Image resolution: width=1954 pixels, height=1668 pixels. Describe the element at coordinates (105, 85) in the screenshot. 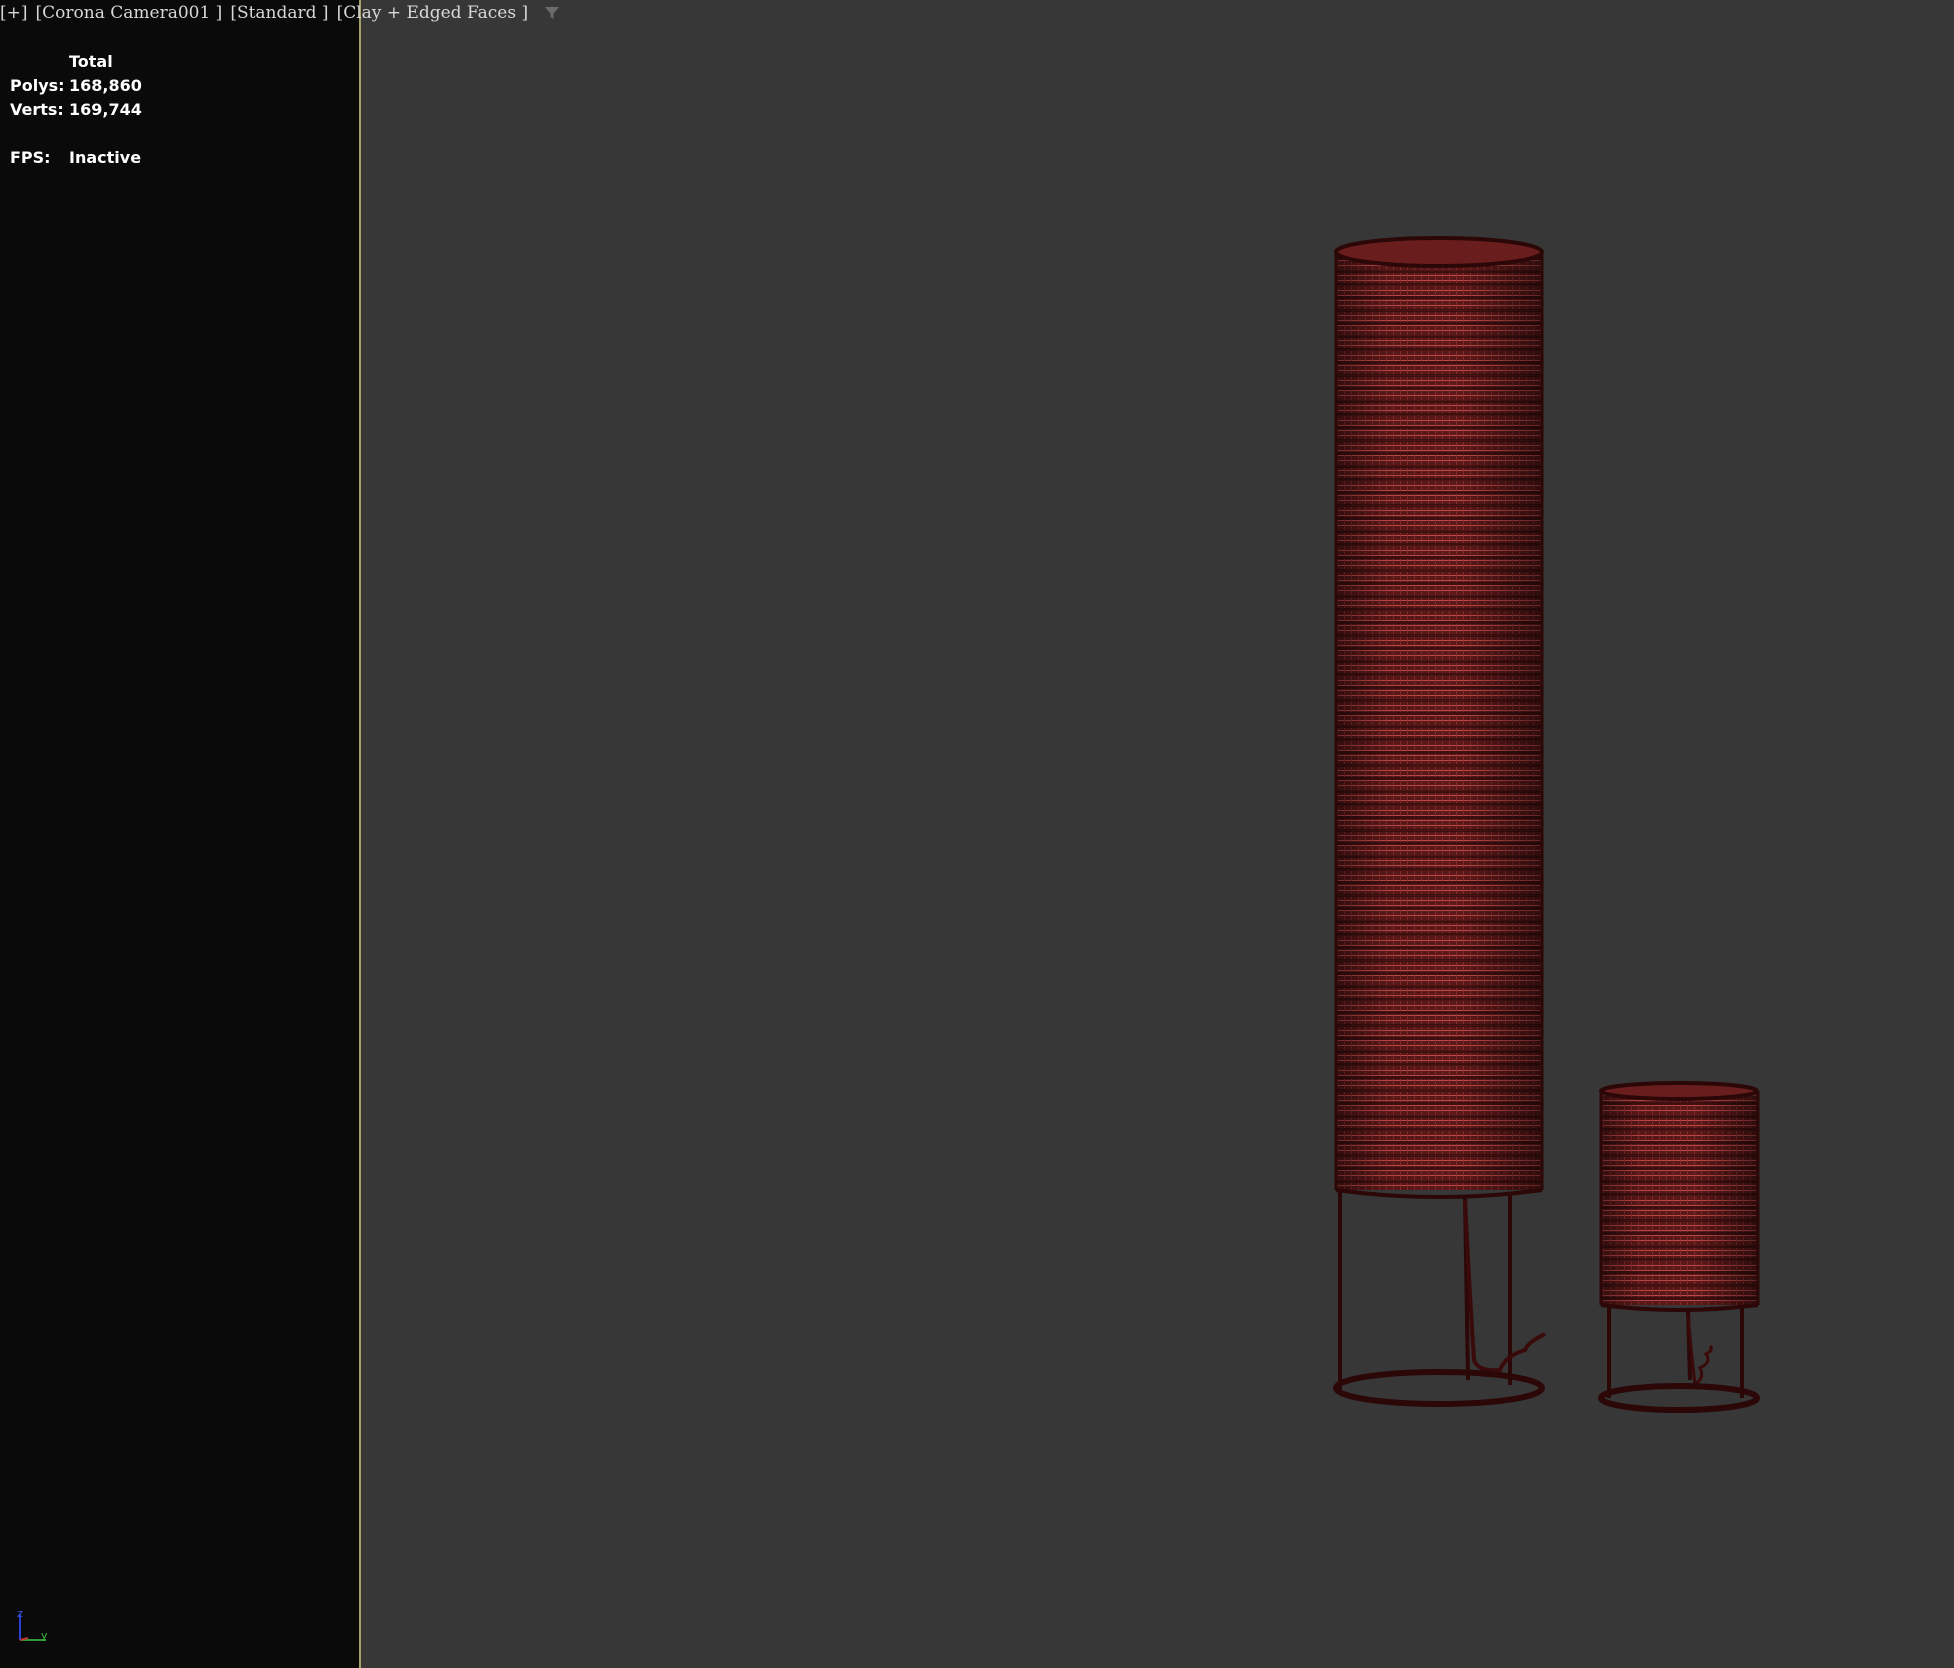

I see `stats-polys-value: 168,860` at that location.